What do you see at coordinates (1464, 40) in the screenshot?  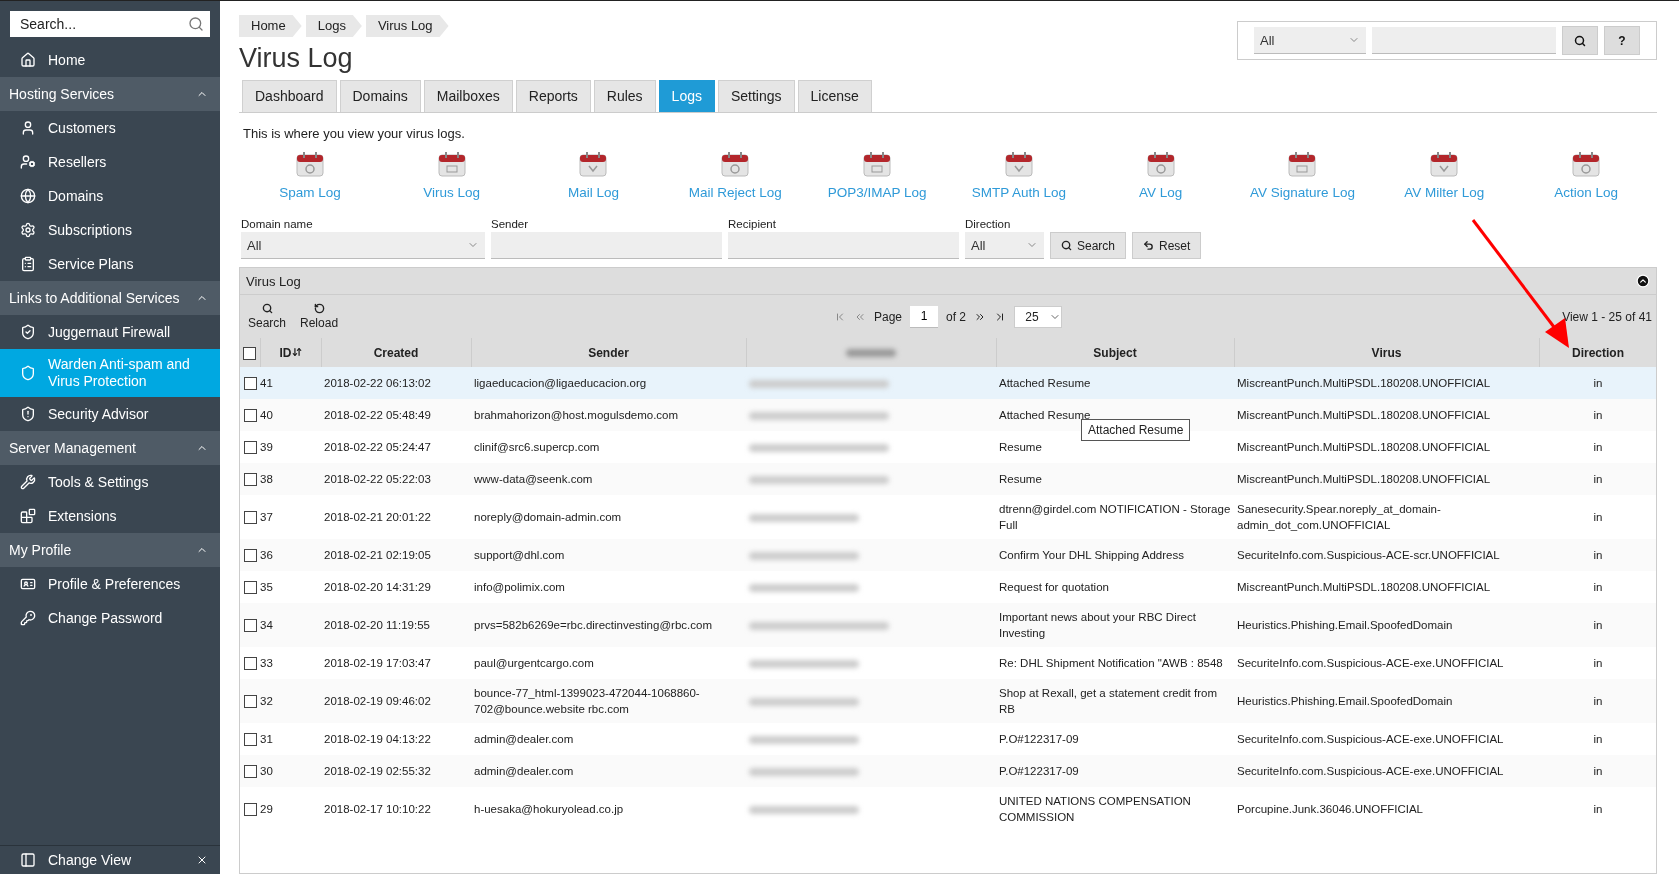 I see `search-field` at bounding box center [1464, 40].